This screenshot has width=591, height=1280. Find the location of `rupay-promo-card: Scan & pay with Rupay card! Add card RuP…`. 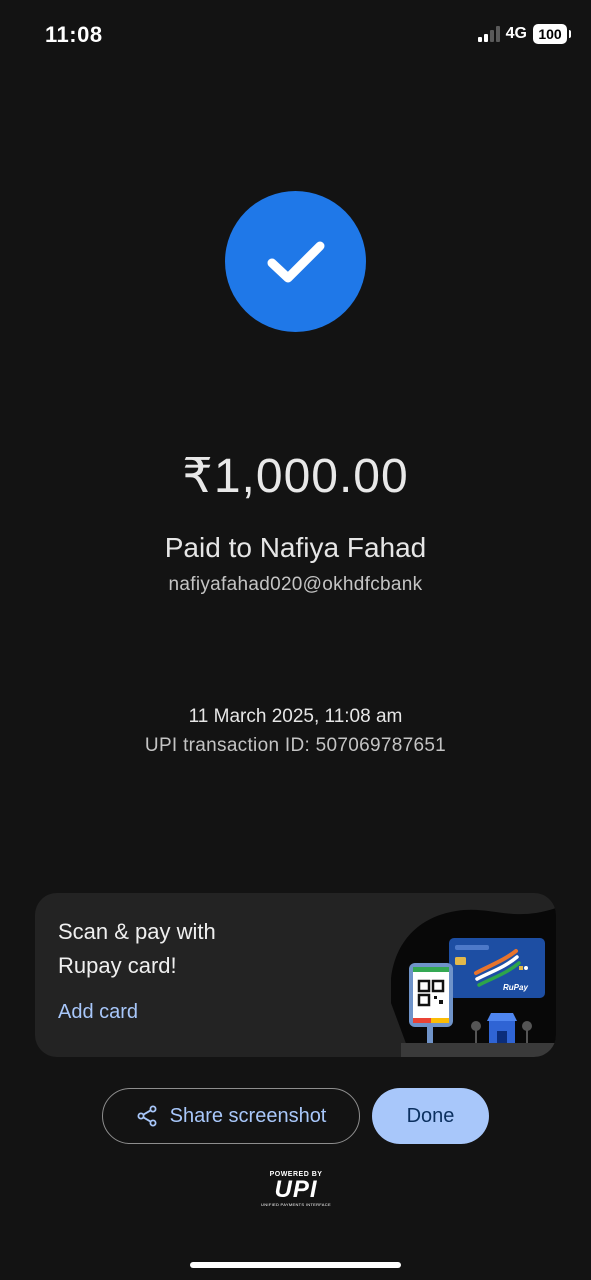

rupay-promo-card: Scan & pay with Rupay card! Add card RuP… is located at coordinates (295, 975).